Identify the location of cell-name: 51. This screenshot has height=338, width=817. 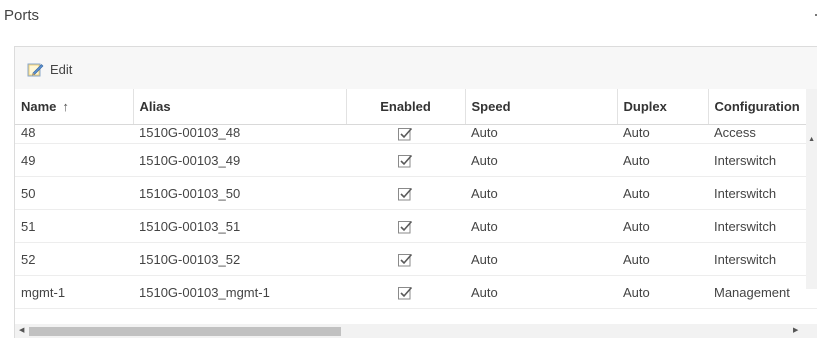
(74, 226).